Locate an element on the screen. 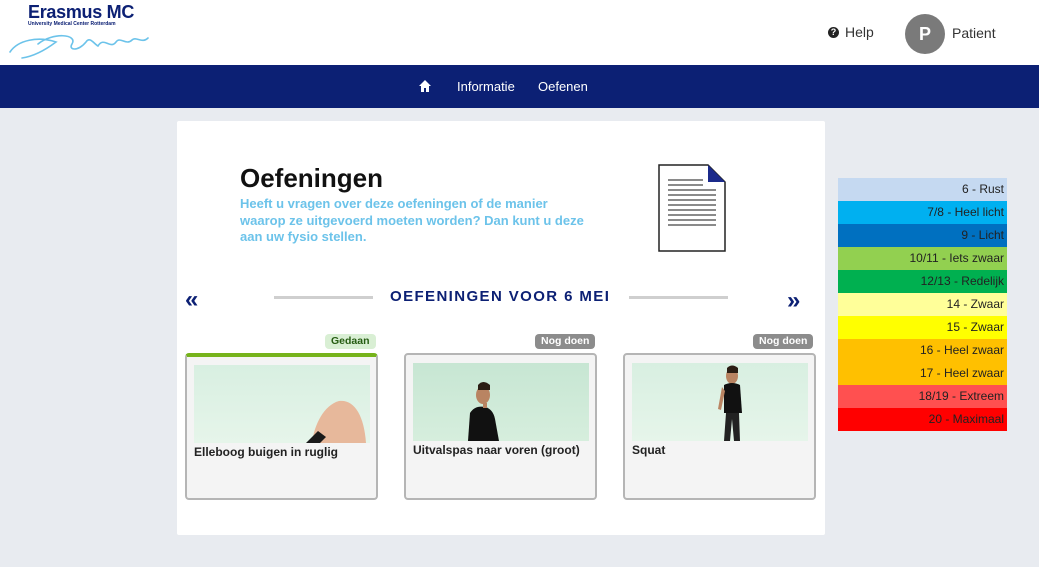 This screenshot has height=567, width=1039. home-icon is located at coordinates (425, 86).